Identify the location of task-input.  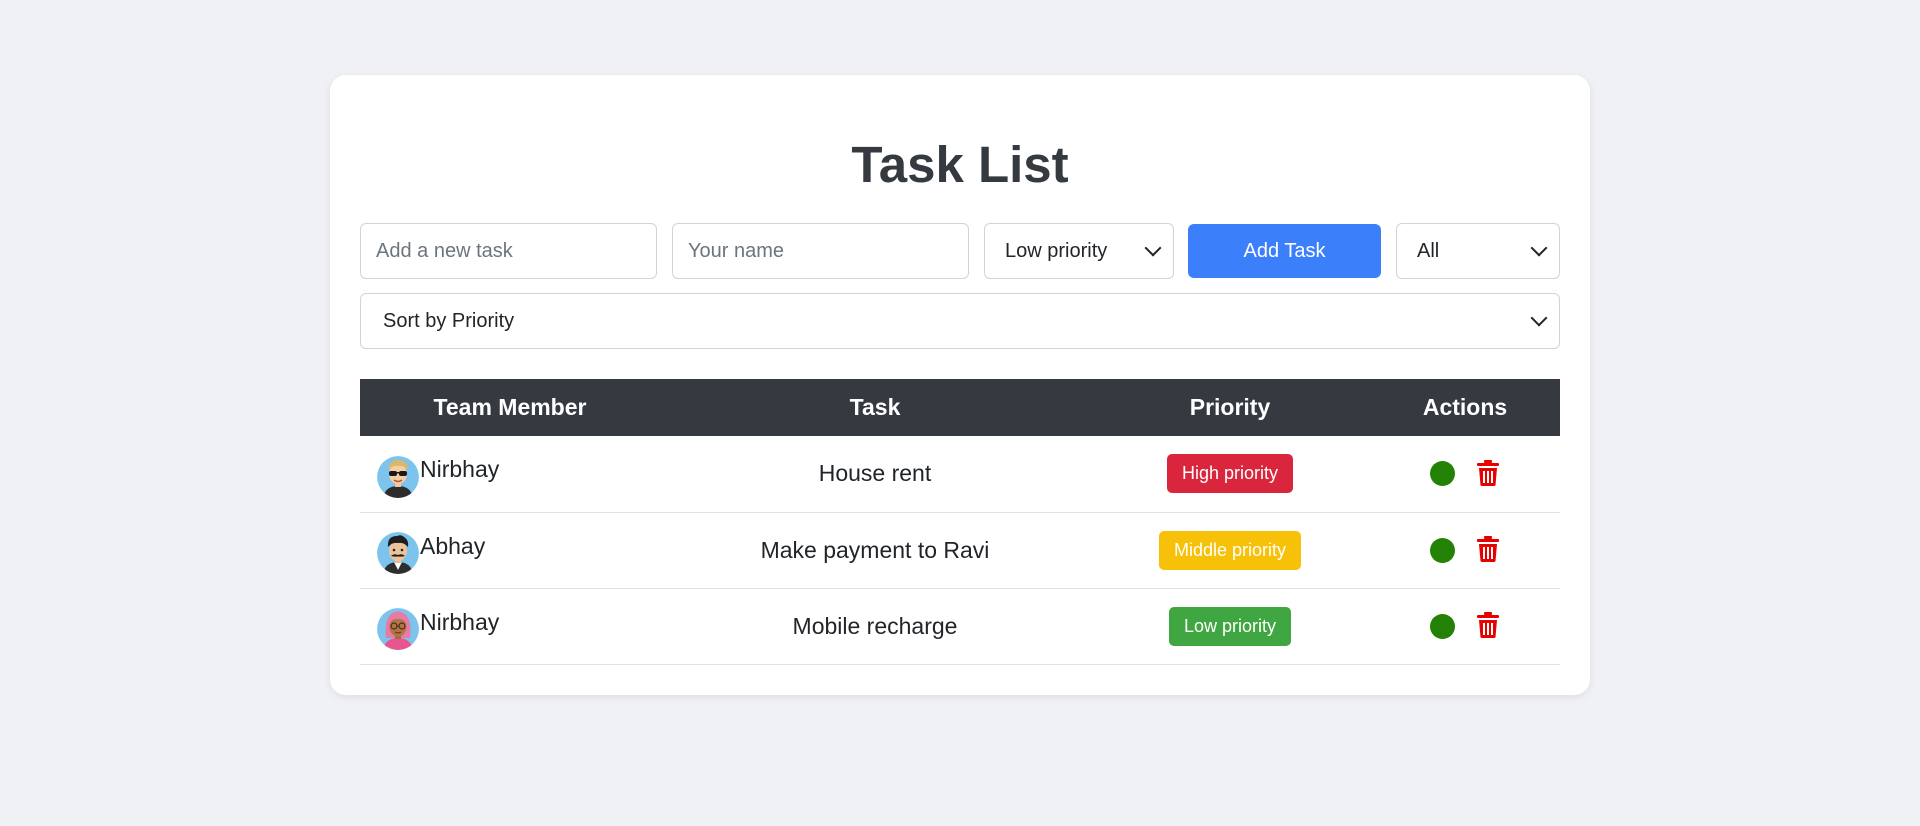
(508, 251).